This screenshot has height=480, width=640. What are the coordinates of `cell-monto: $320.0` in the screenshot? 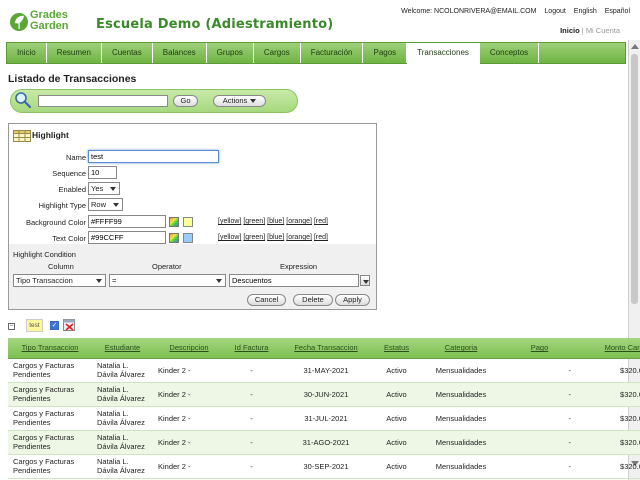 It's located at (608, 418).